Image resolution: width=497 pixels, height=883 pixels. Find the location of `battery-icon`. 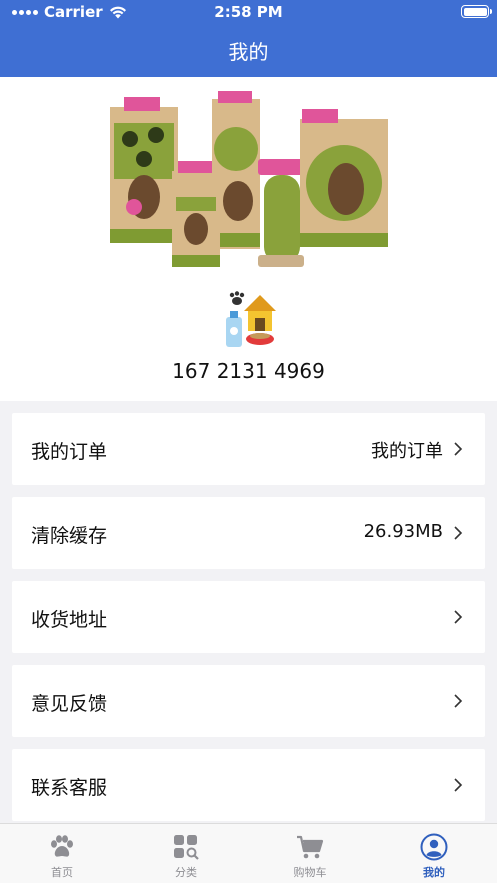

battery-icon is located at coordinates (476, 11).